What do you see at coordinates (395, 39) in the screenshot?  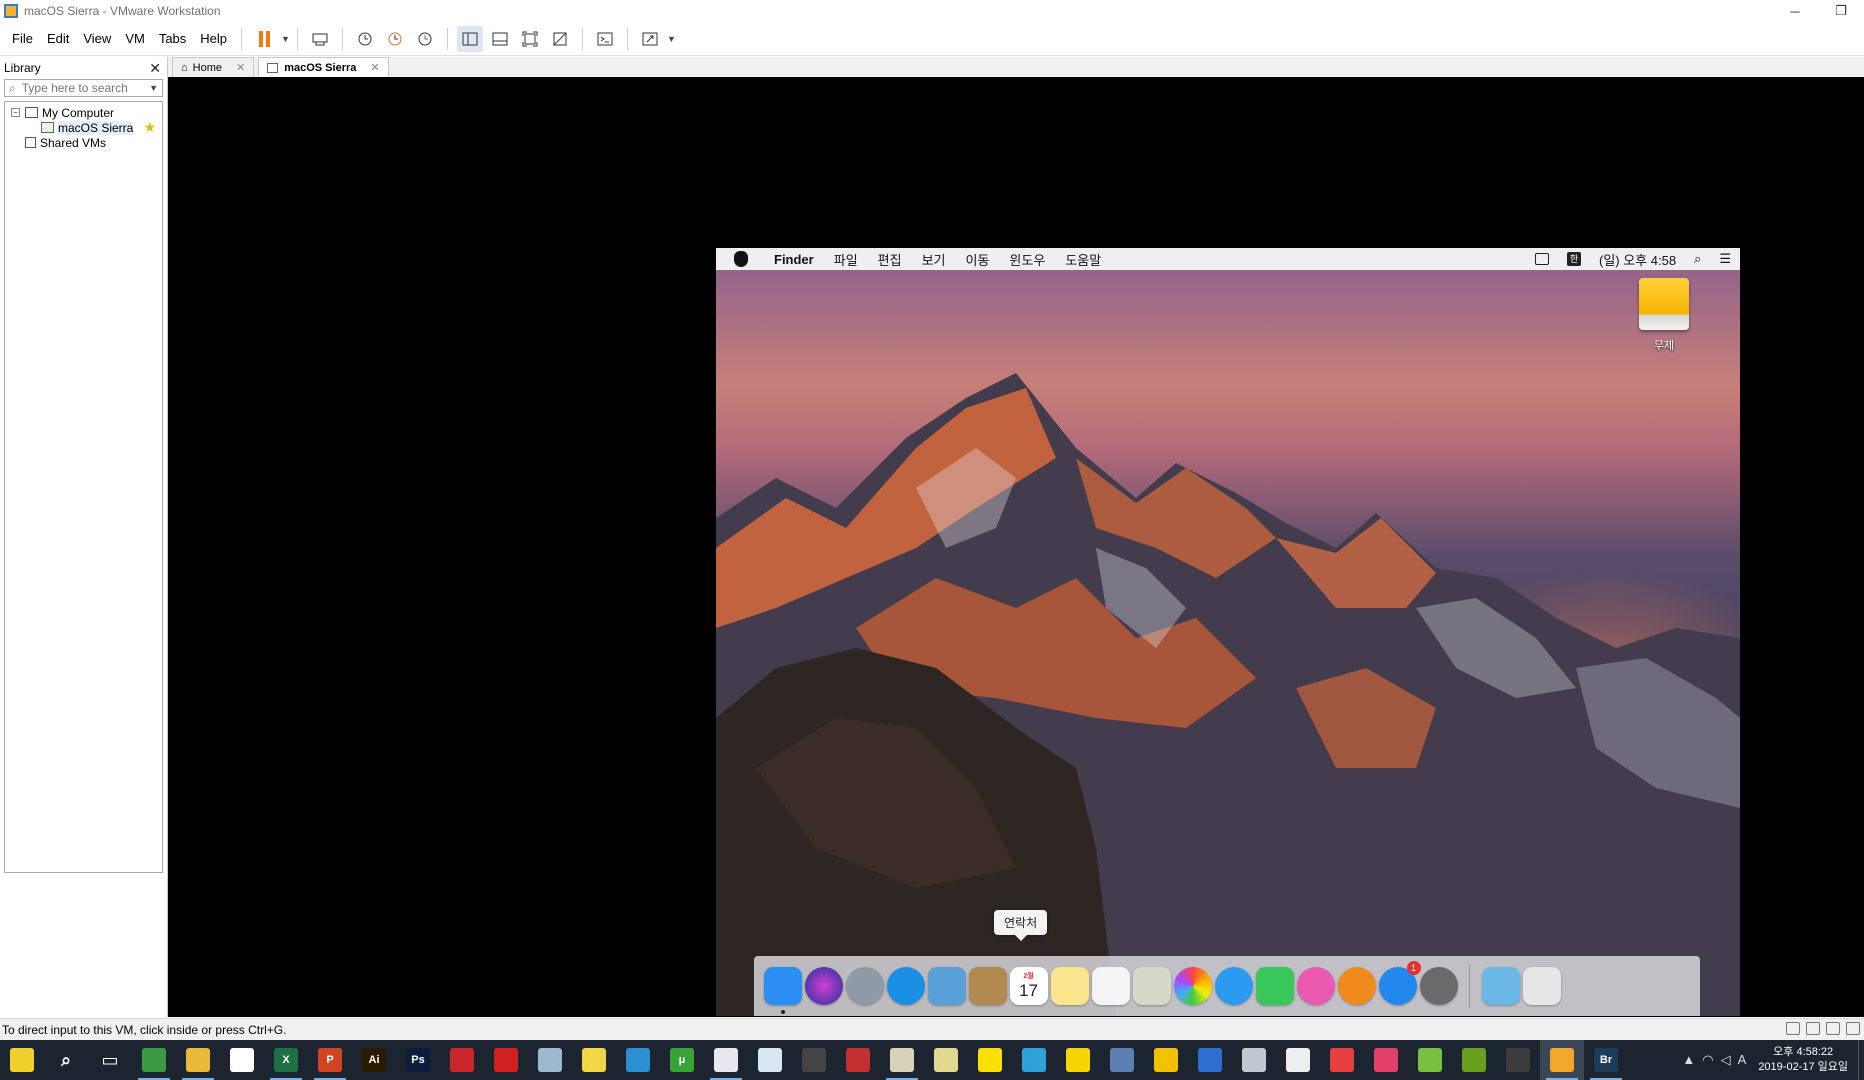 I see `revert-snapshot-button` at bounding box center [395, 39].